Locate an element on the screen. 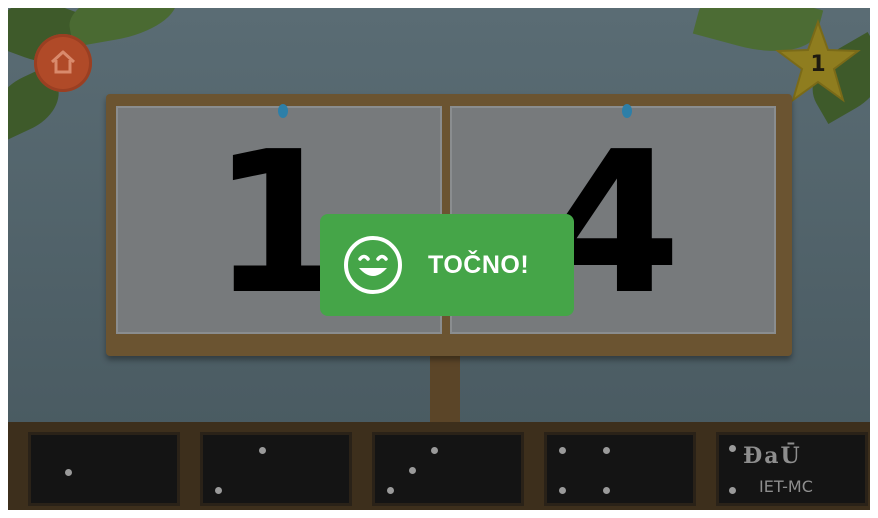 This screenshot has width=878, height=518. brand-logo: ĐaŪ is located at coordinates (772, 456).